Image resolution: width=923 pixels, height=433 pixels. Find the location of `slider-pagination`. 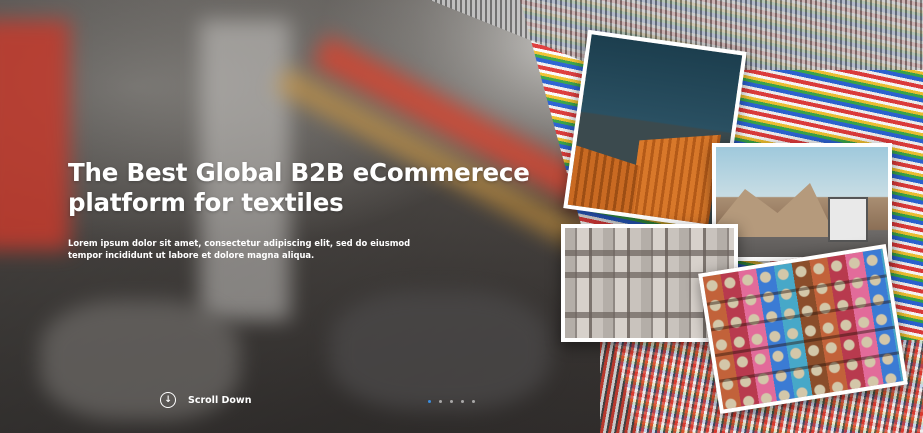

slider-pagination is located at coordinates (451, 401).